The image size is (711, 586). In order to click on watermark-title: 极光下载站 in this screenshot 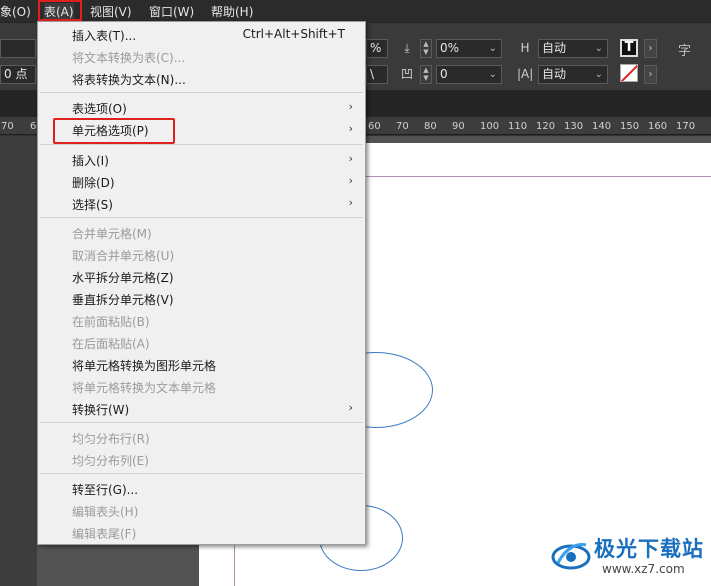, I will do `click(649, 549)`.